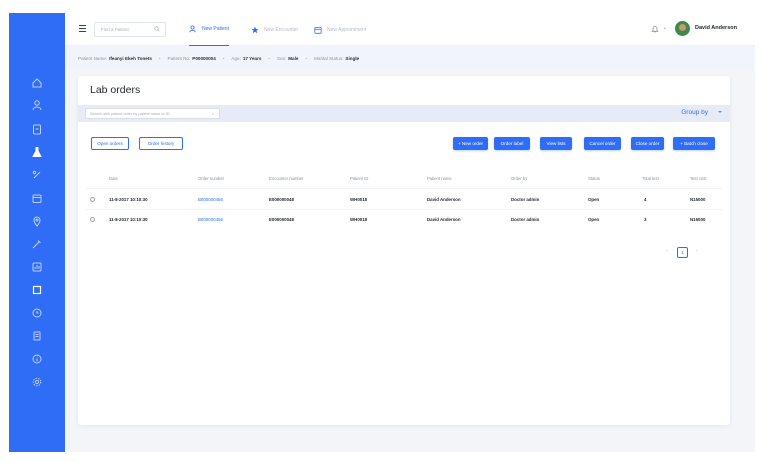  I want to click on view-lists-button: View lists, so click(556, 143).